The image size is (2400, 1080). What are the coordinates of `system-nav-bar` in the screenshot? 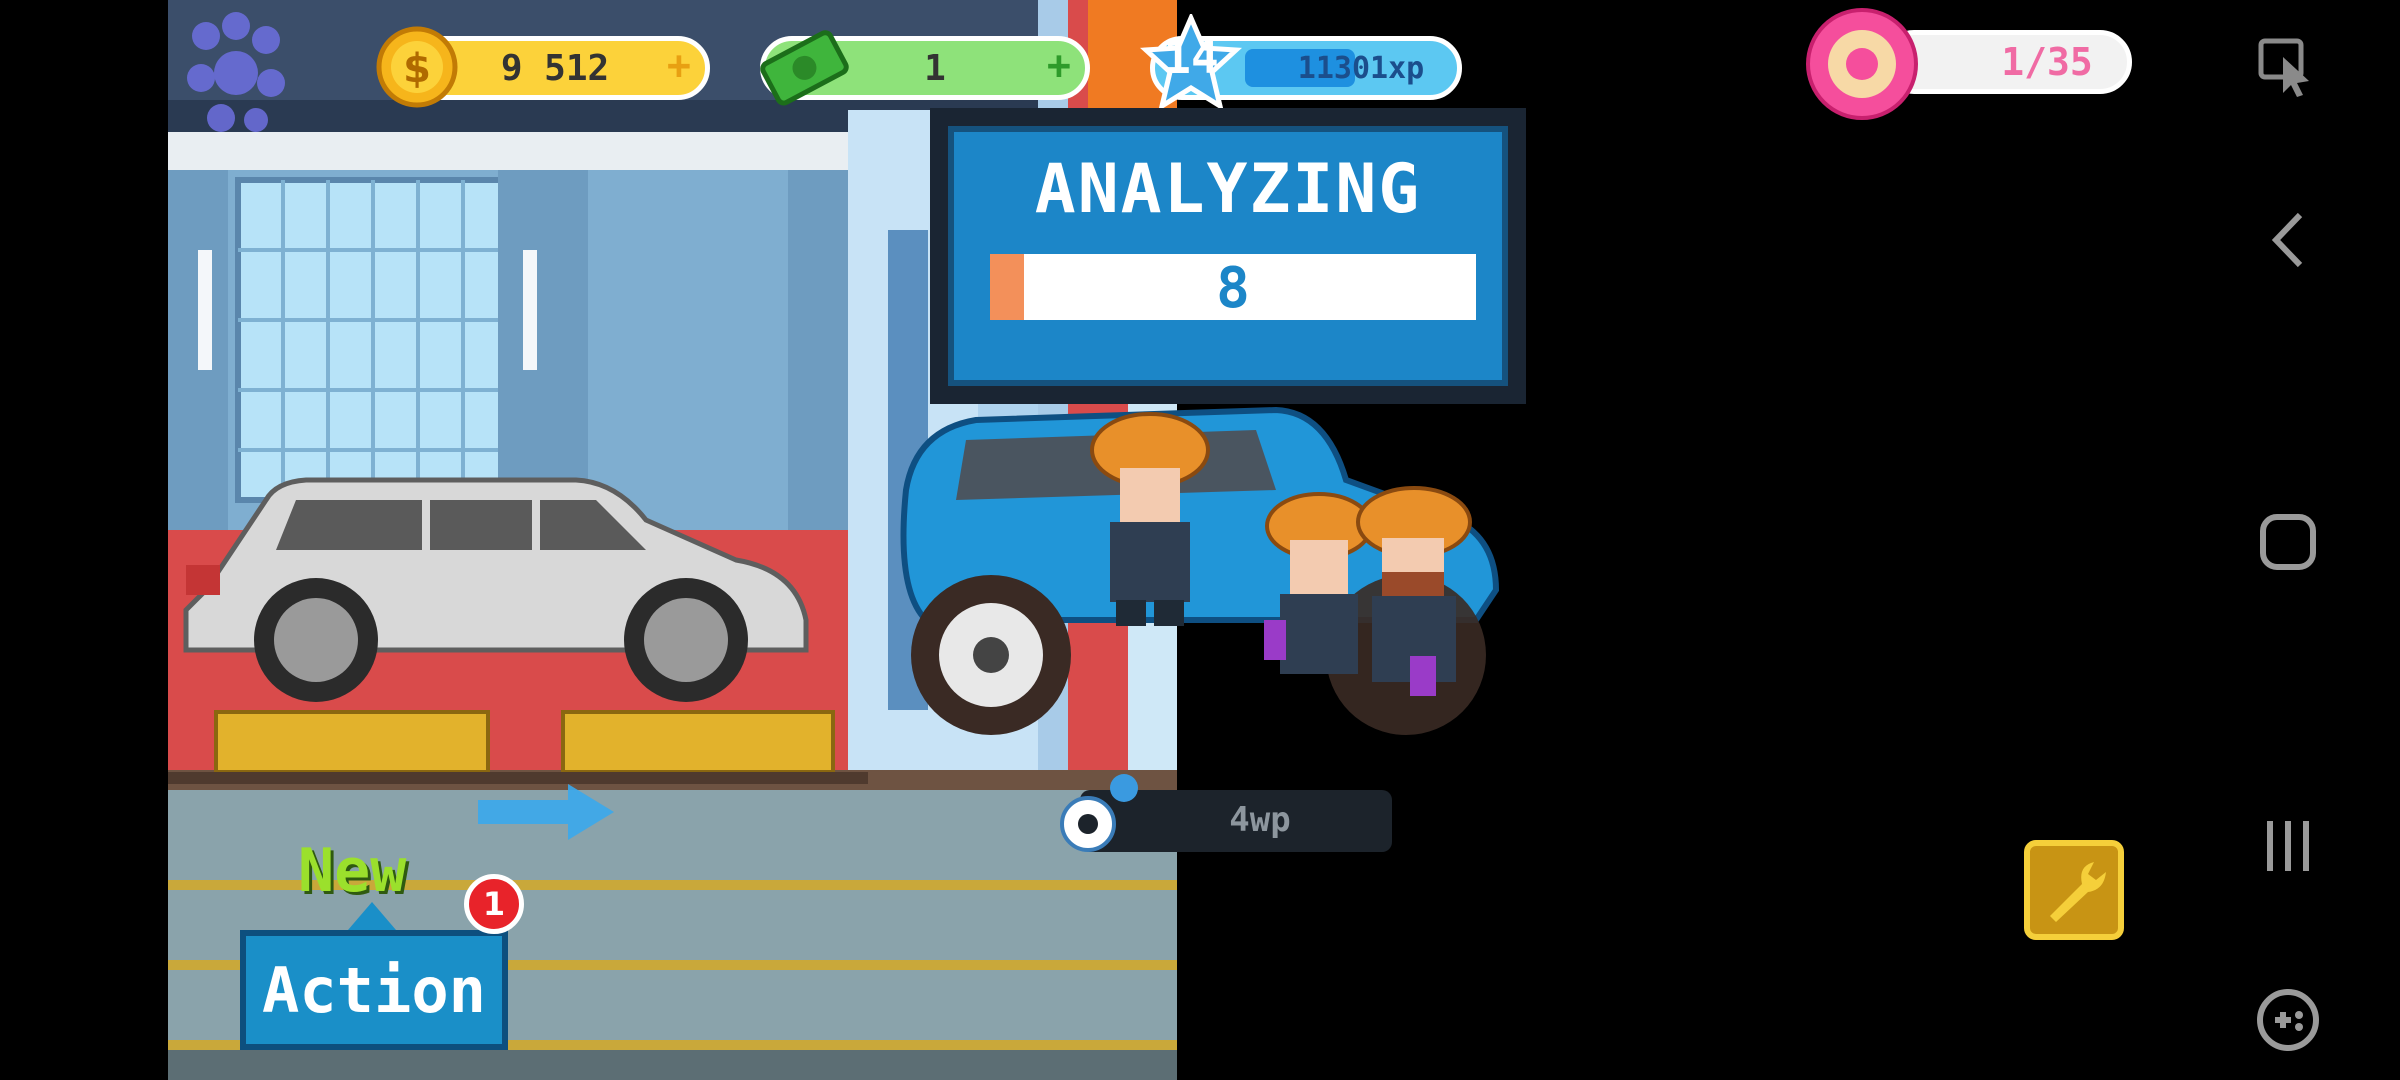 It's located at (2288, 540).